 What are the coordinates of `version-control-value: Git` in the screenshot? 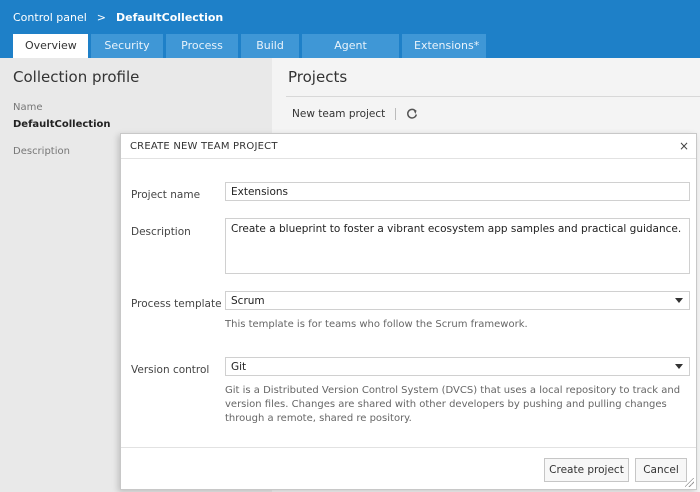 It's located at (239, 366).